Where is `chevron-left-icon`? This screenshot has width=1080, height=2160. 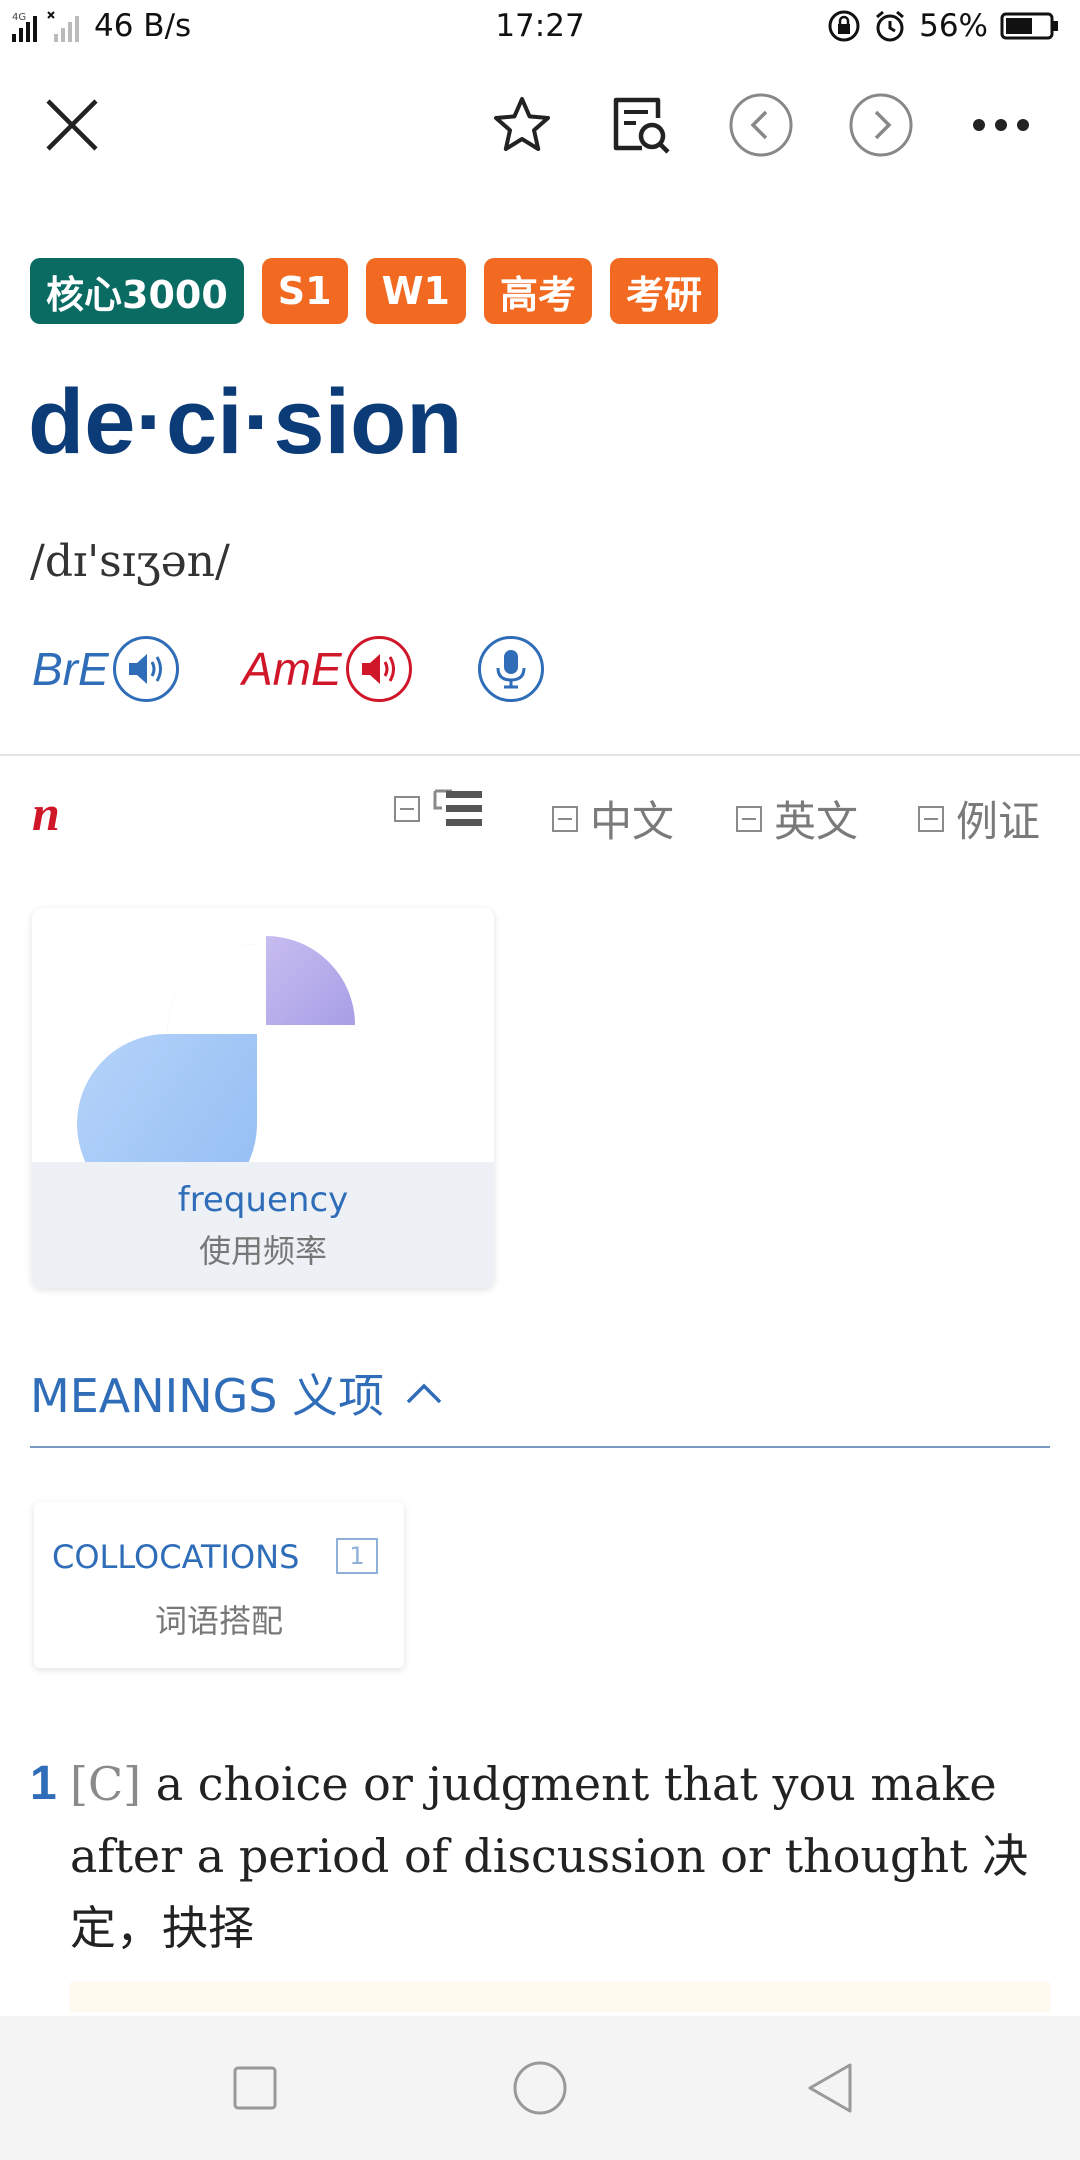 chevron-left-icon is located at coordinates (761, 125).